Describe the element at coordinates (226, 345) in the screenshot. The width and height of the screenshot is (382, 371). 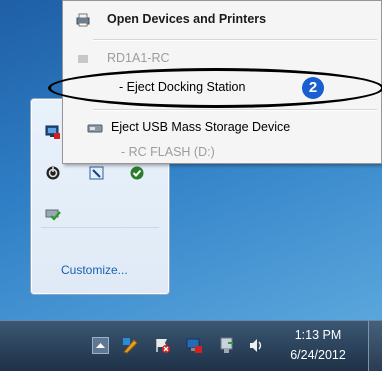
I see `safely-remove-hardware-icon` at that location.